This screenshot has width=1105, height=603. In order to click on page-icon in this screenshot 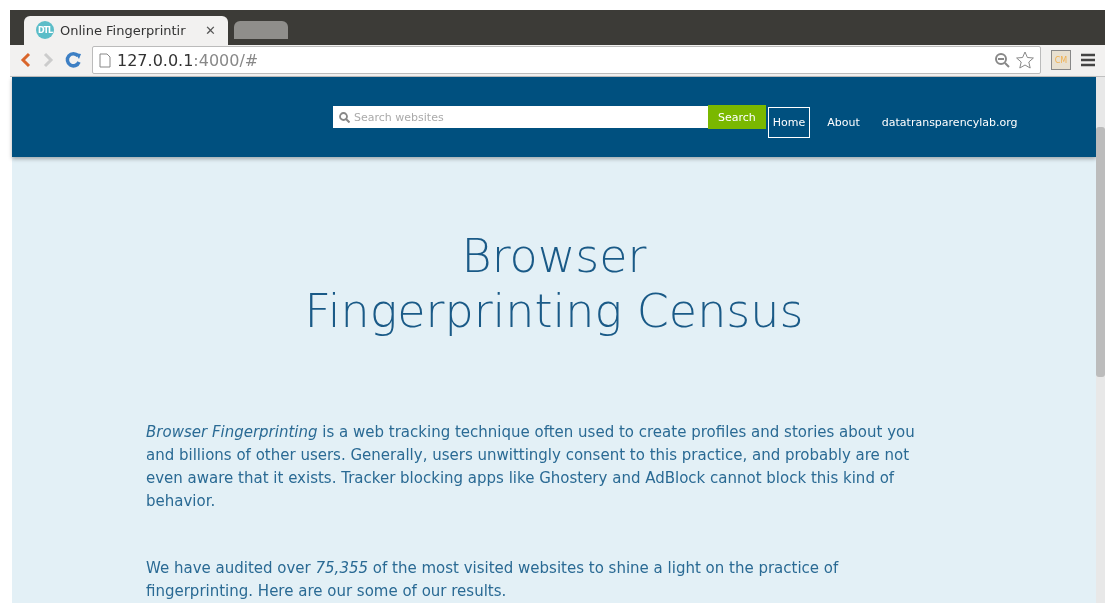, I will do `click(105, 60)`.